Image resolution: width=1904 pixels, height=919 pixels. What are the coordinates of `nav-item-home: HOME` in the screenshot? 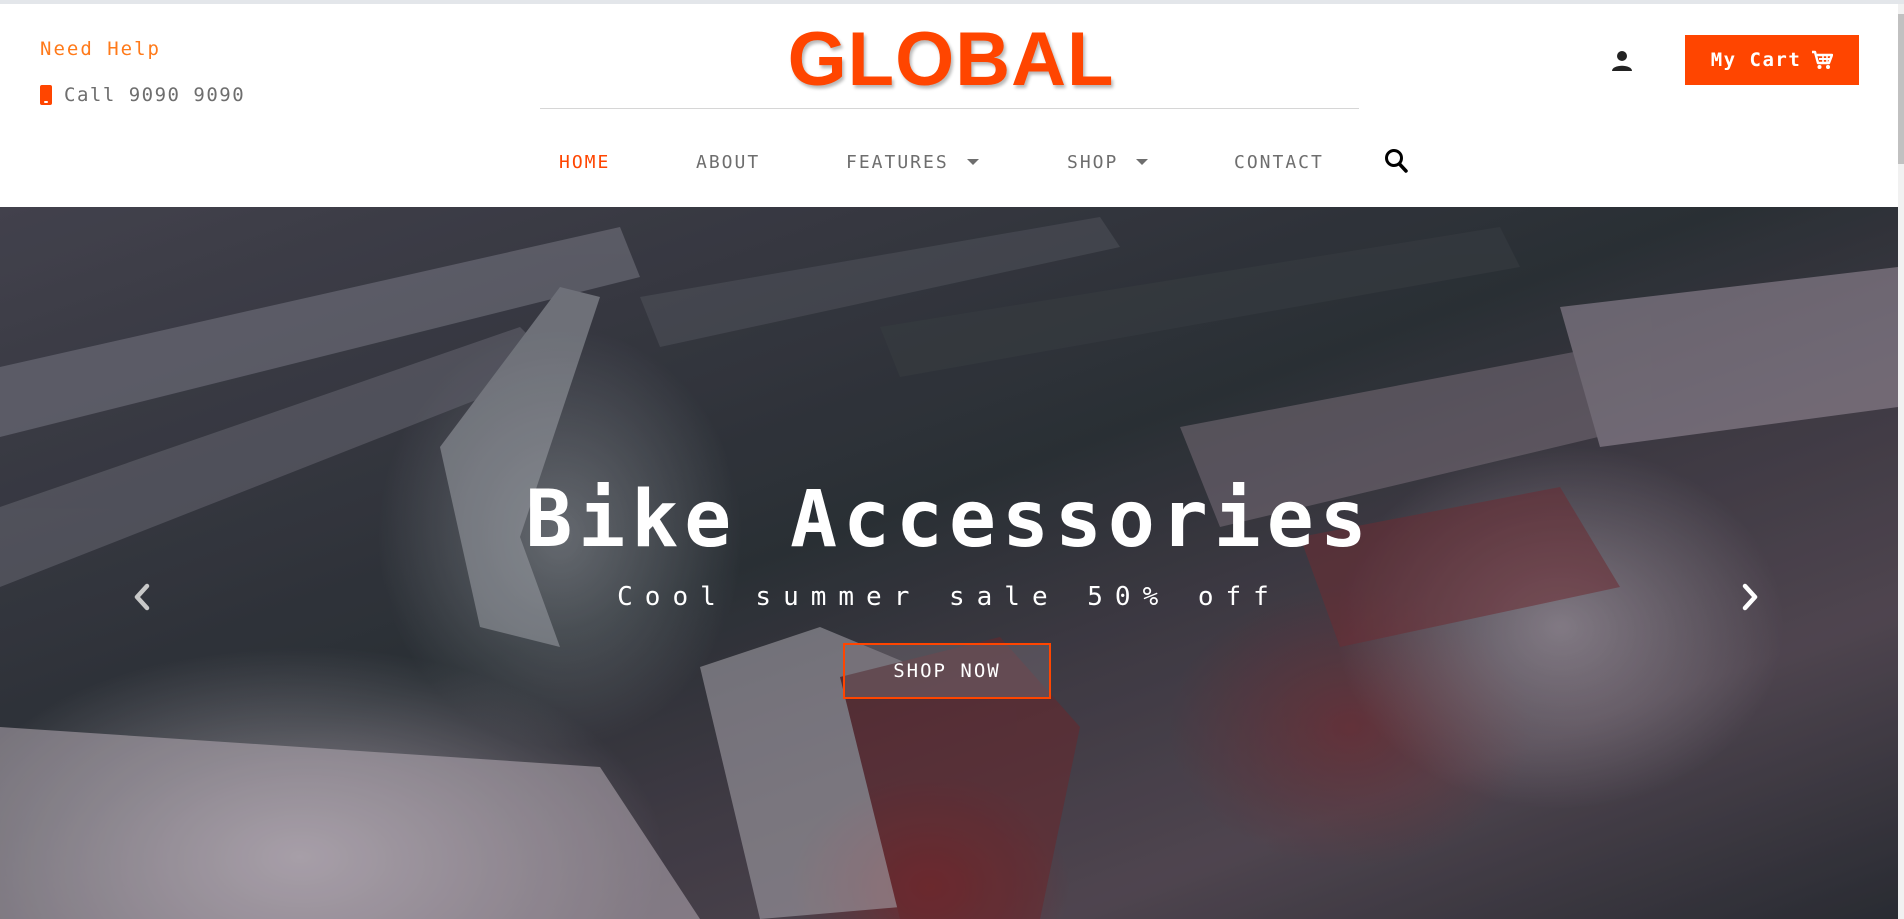 It's located at (584, 162).